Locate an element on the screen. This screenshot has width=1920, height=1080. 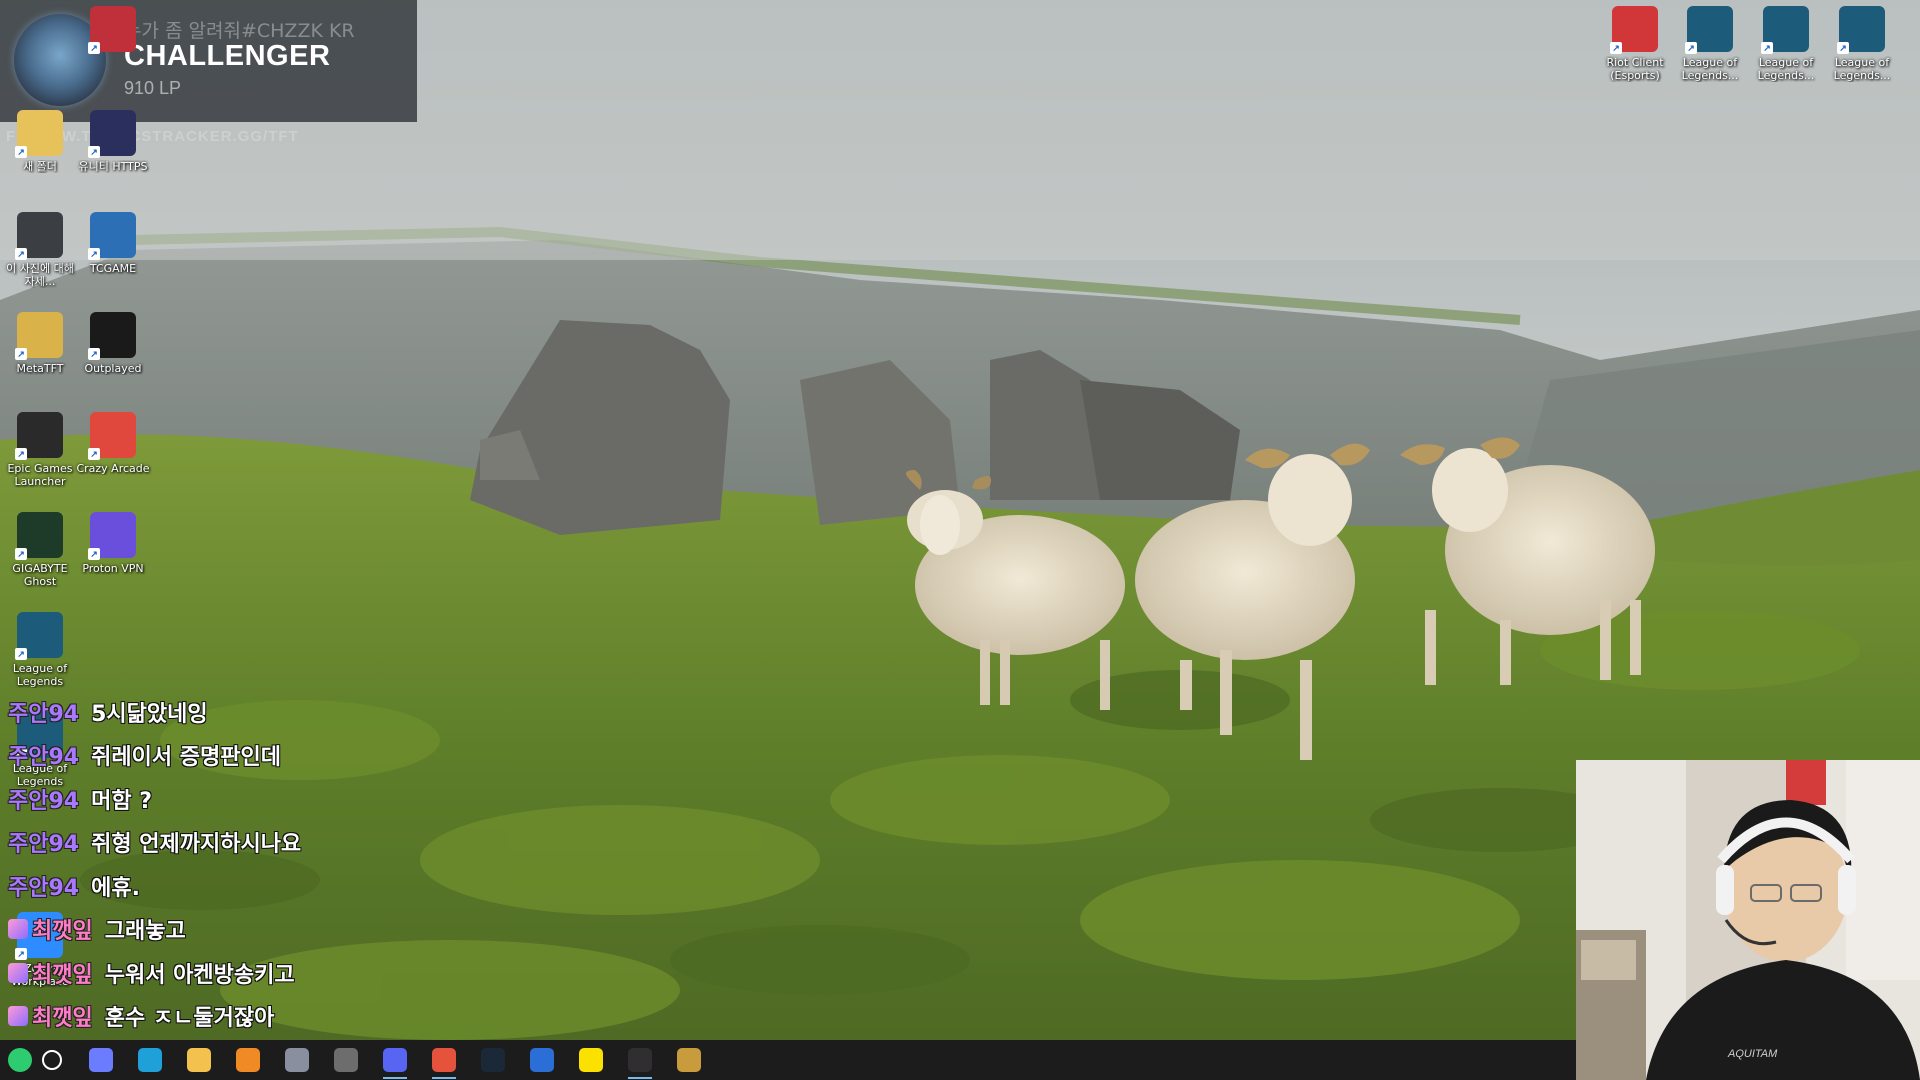
desktop-icon-epic-games: ↗ Epic Games Launcher is located at coordinates (40, 450).